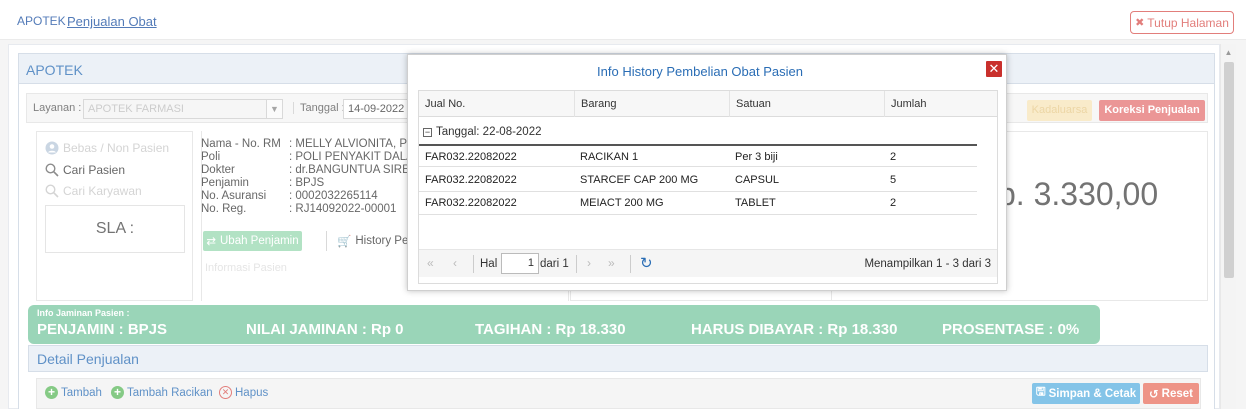 The height and width of the screenshot is (409, 1246). What do you see at coordinates (489, 264) in the screenshot?
I see `hal-label: Hal` at bounding box center [489, 264].